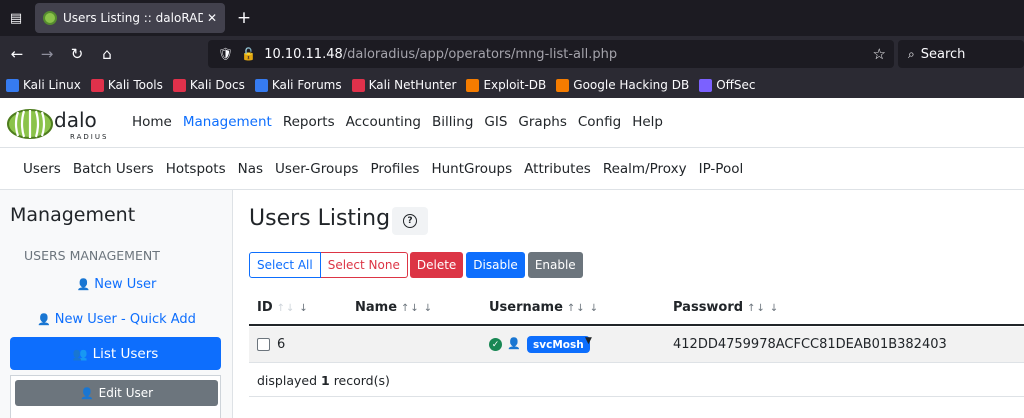 The image size is (1024, 418). What do you see at coordinates (588, 341) in the screenshot?
I see `caret-down-icon: ▼` at bounding box center [588, 341].